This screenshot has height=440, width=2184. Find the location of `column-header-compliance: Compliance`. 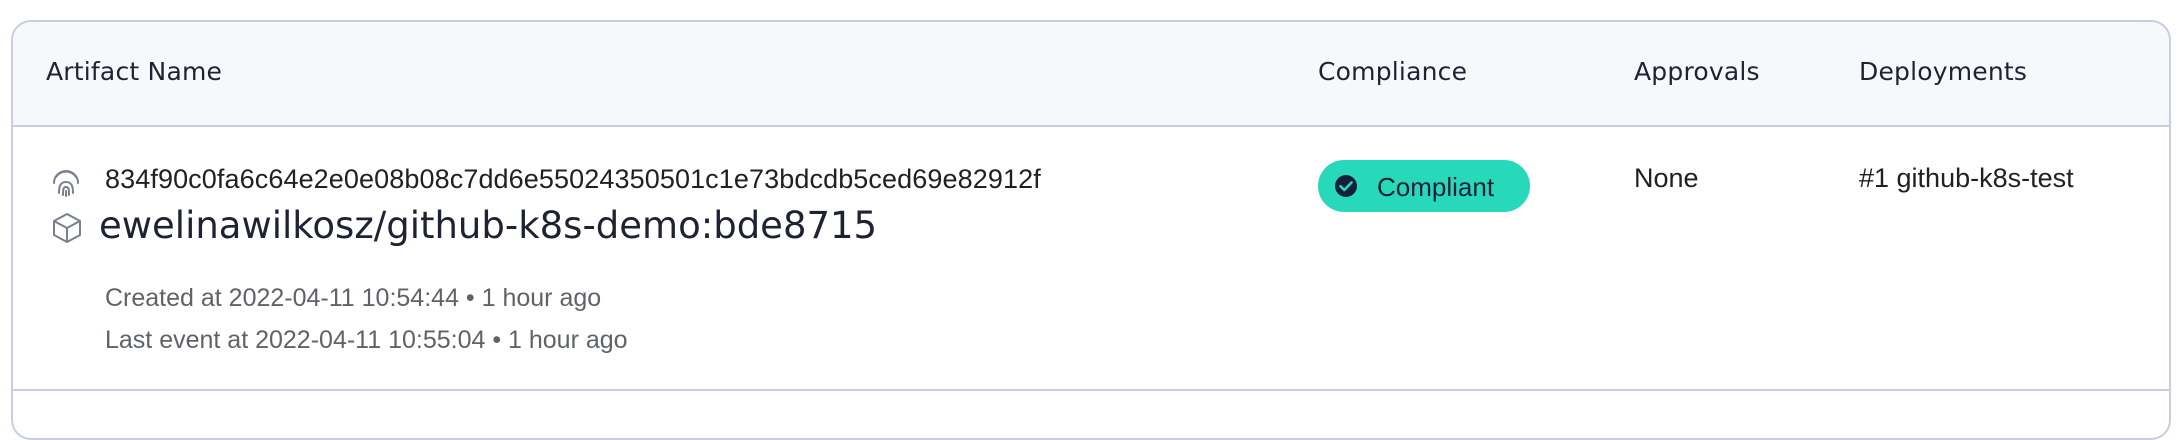

column-header-compliance: Compliance is located at coordinates (1393, 71).